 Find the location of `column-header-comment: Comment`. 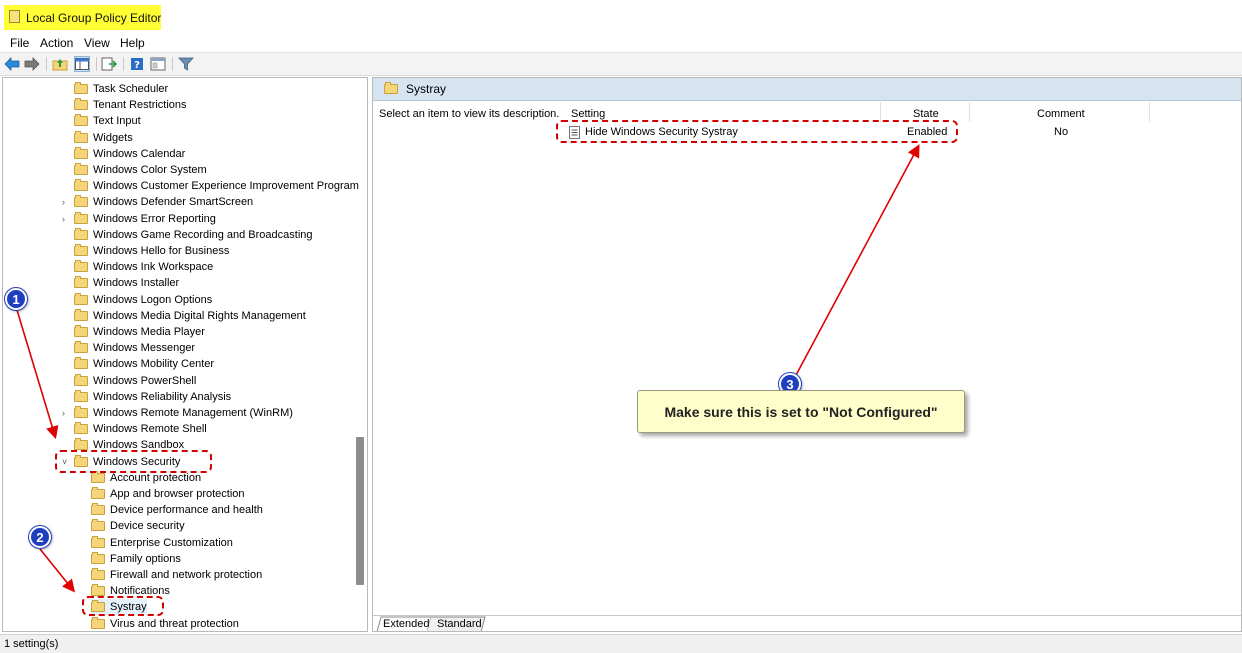

column-header-comment: Comment is located at coordinates (1061, 114).